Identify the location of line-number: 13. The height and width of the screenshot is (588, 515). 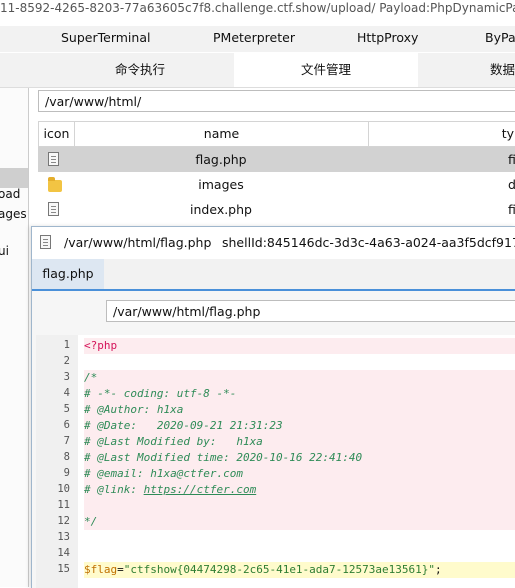
(63, 537).